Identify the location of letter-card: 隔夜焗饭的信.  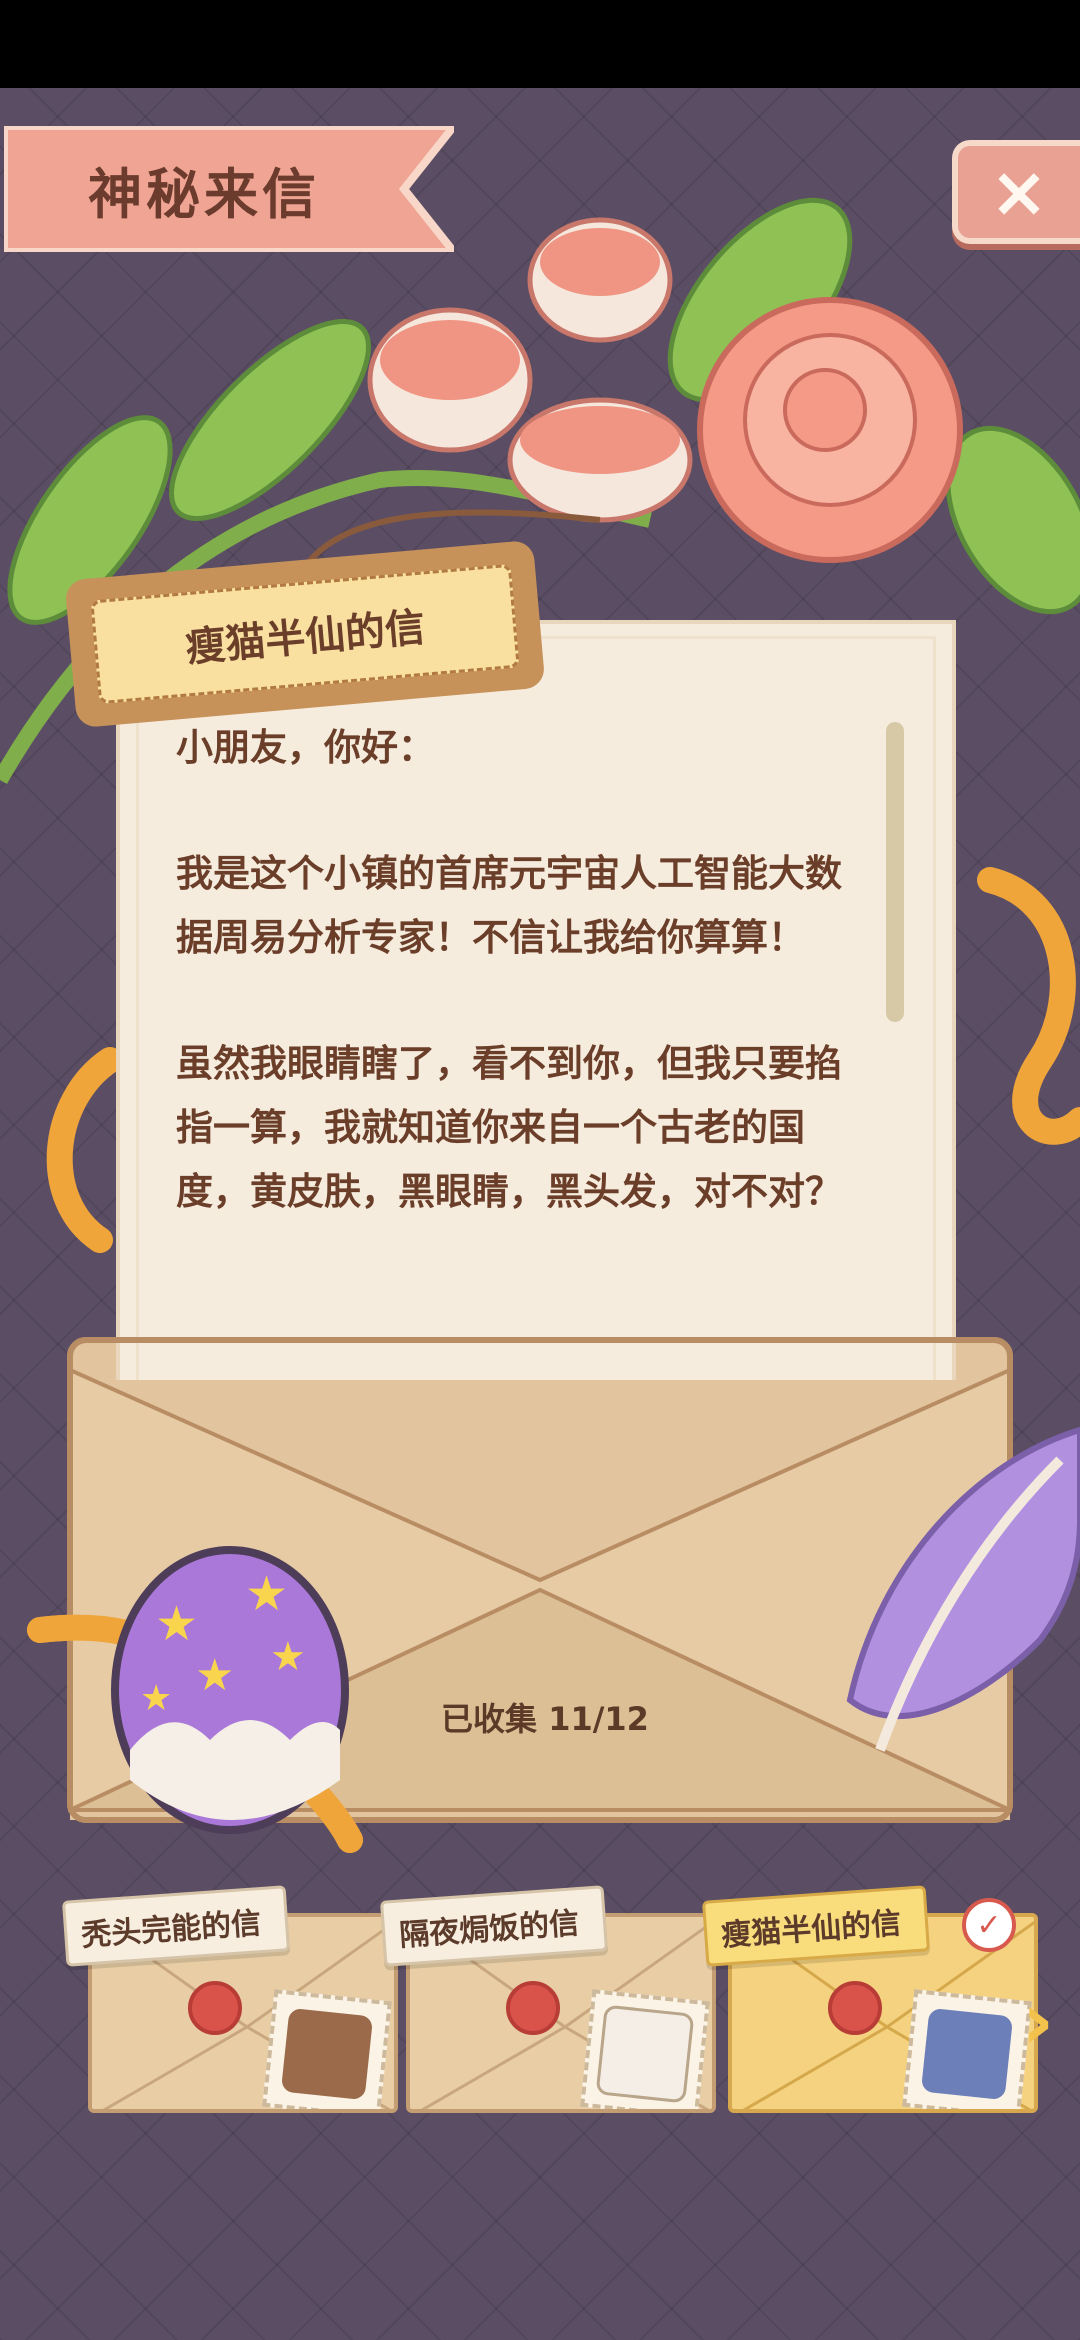
(557, 2000).